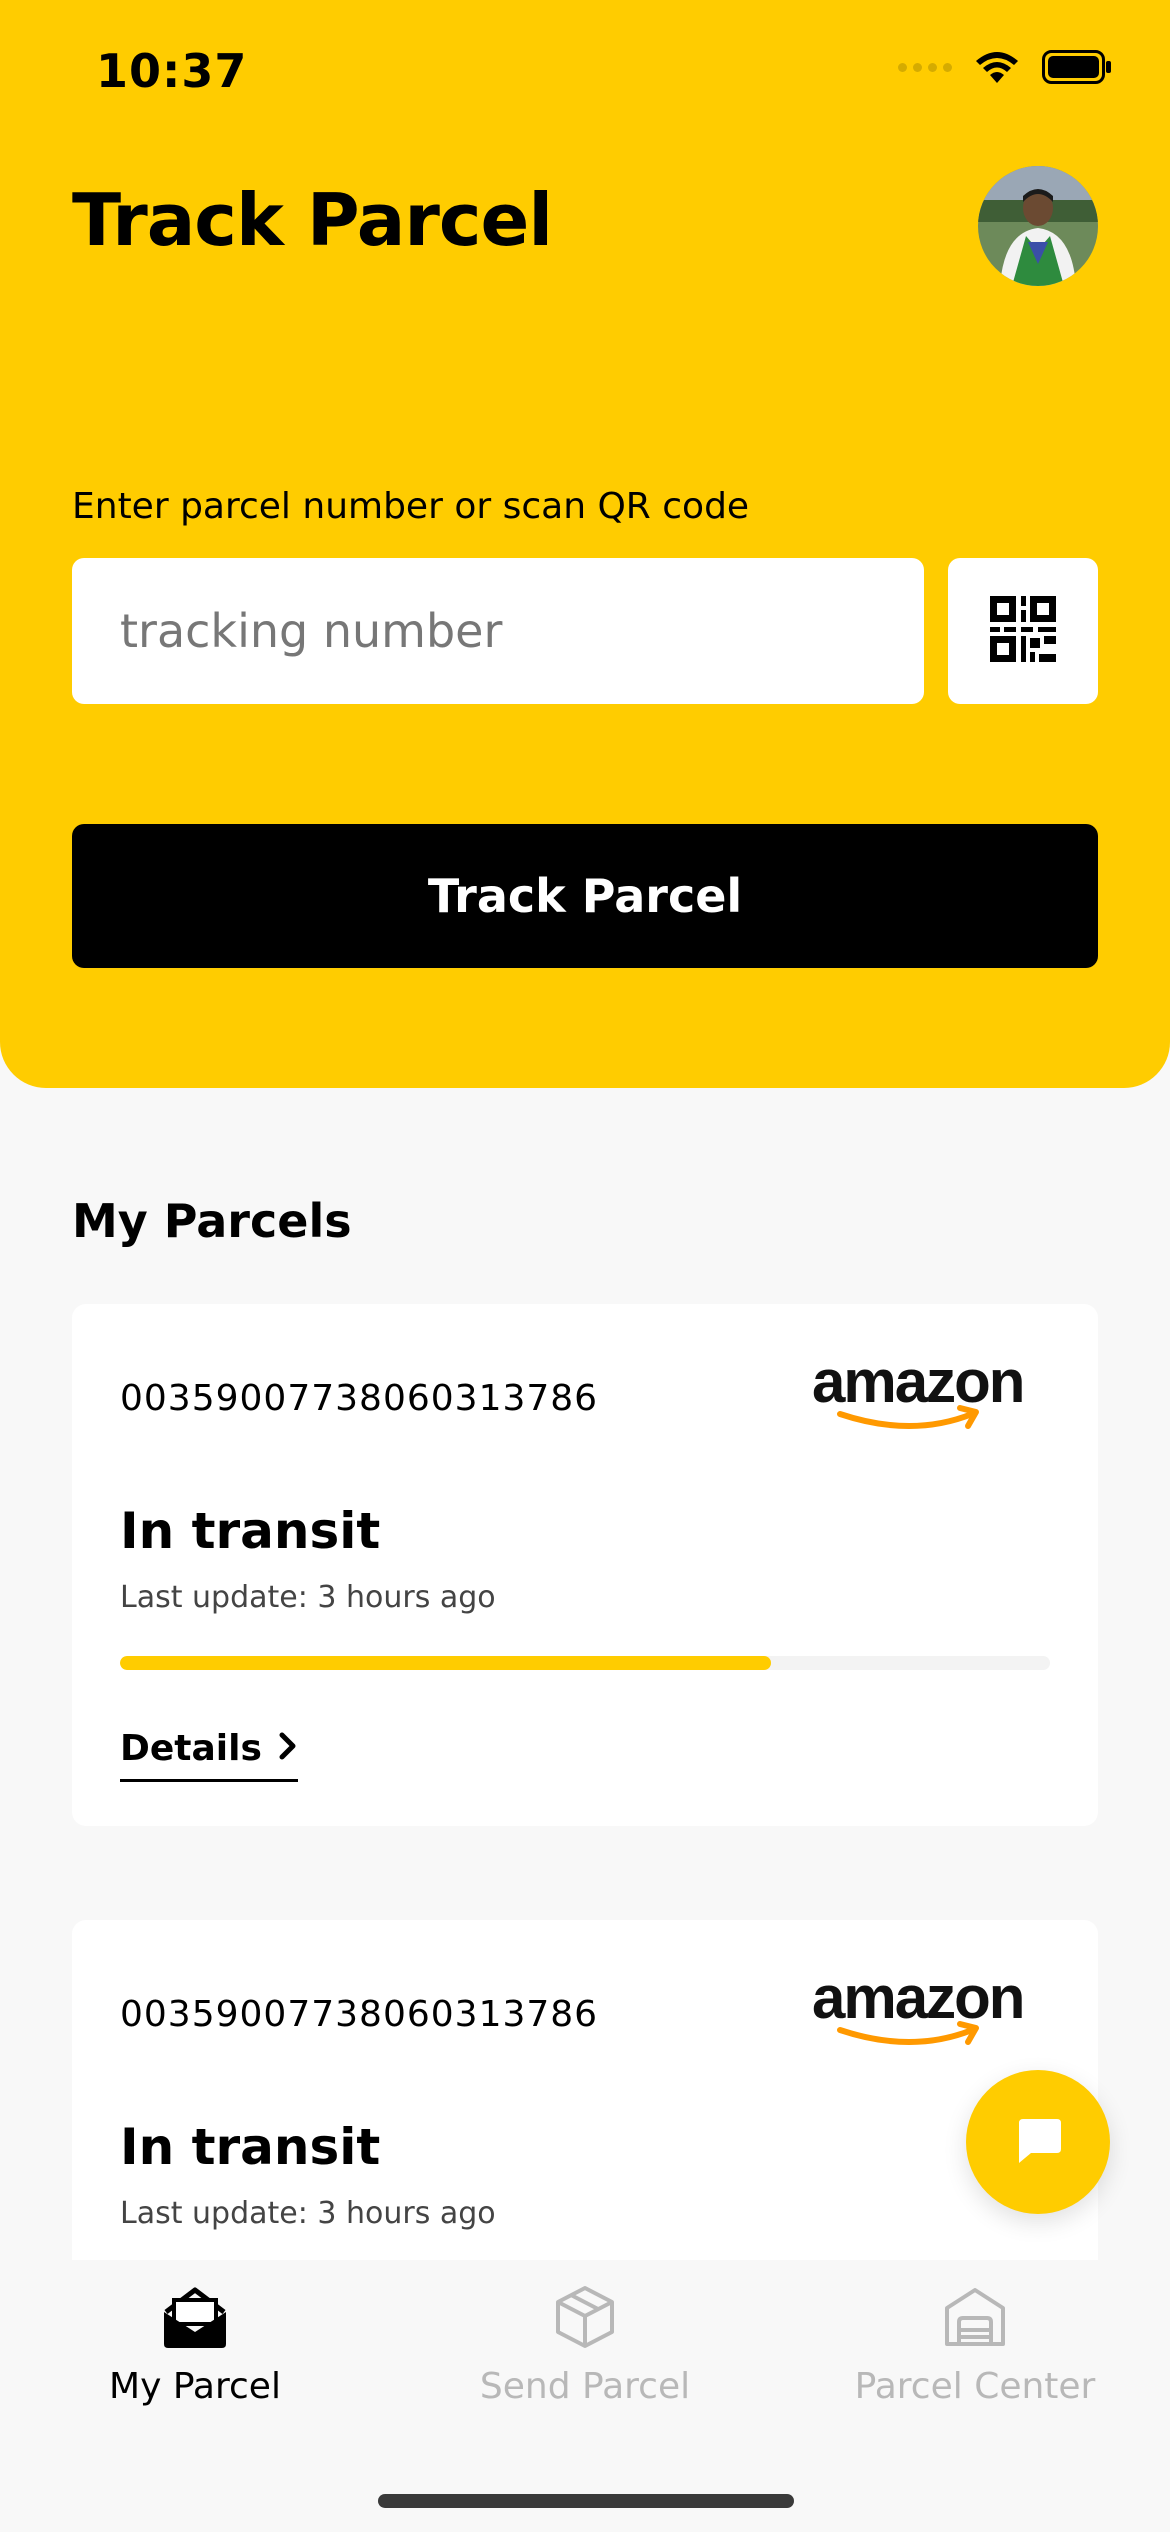 The width and height of the screenshot is (1170, 2532). I want to click on tracking-number-input, so click(498, 631).